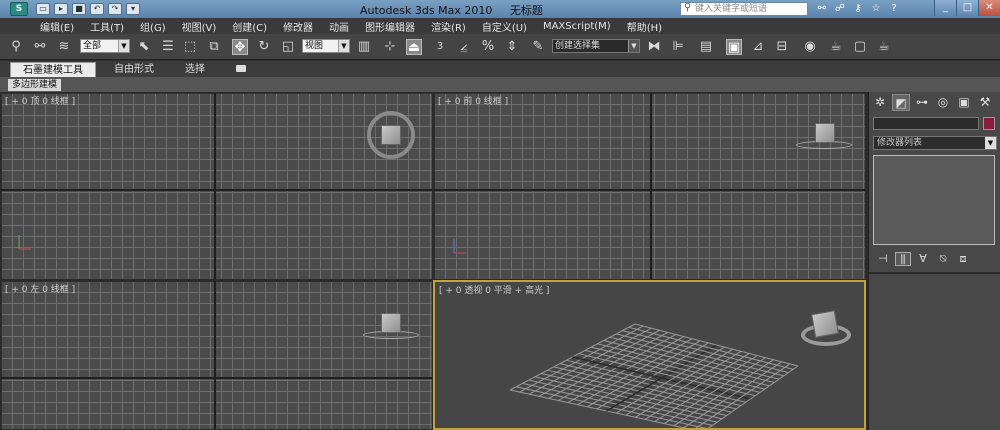 The image size is (1000, 430). What do you see at coordinates (782, 47) in the screenshot?
I see `schematic-view-icon: ⊟` at bounding box center [782, 47].